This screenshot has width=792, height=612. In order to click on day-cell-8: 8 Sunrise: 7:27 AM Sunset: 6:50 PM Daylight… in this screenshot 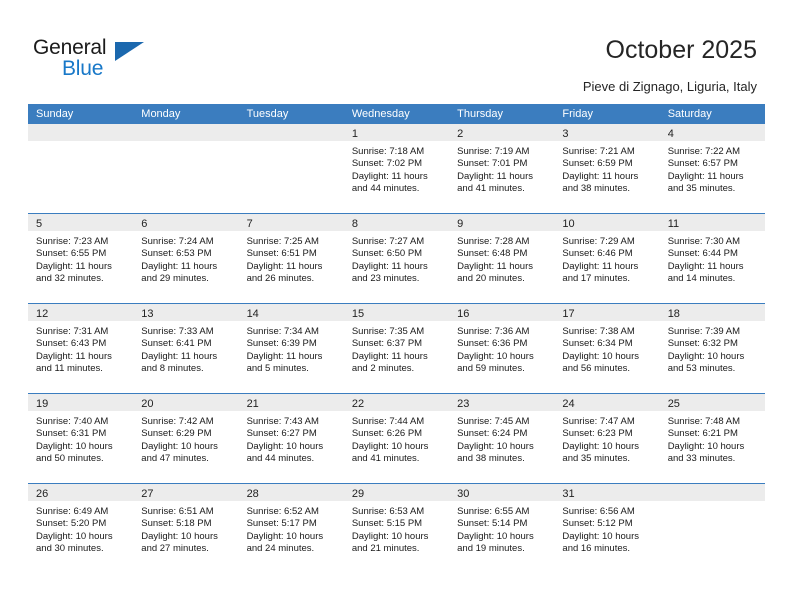, I will do `click(396, 258)`.